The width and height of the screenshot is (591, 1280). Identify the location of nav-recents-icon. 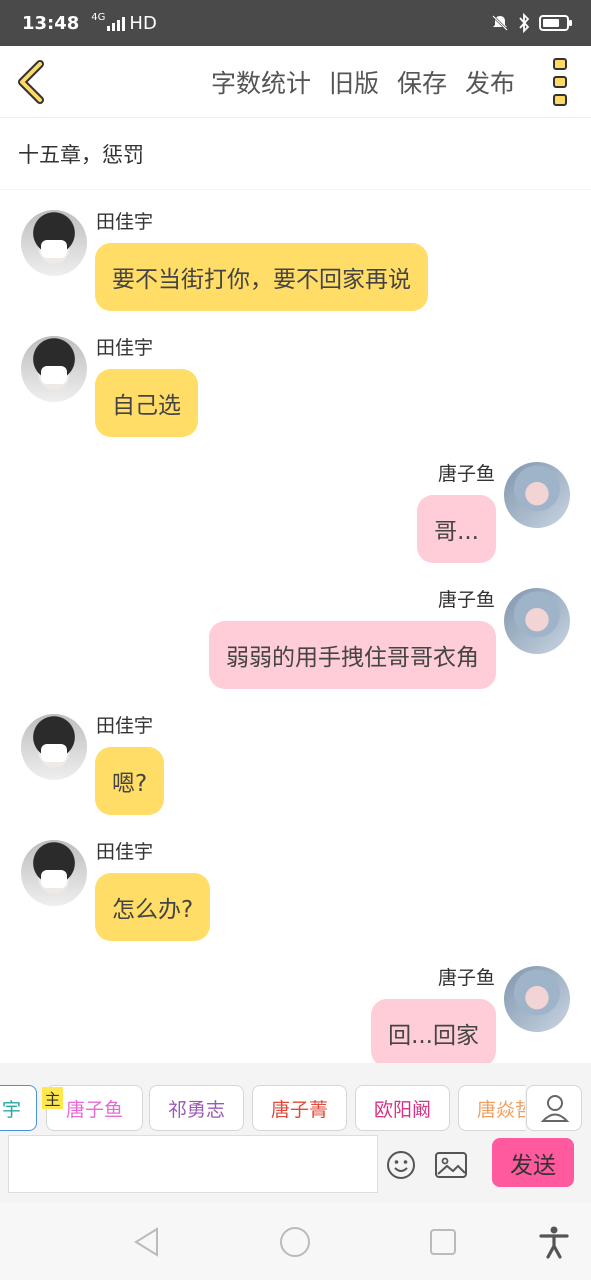
(443, 1242).